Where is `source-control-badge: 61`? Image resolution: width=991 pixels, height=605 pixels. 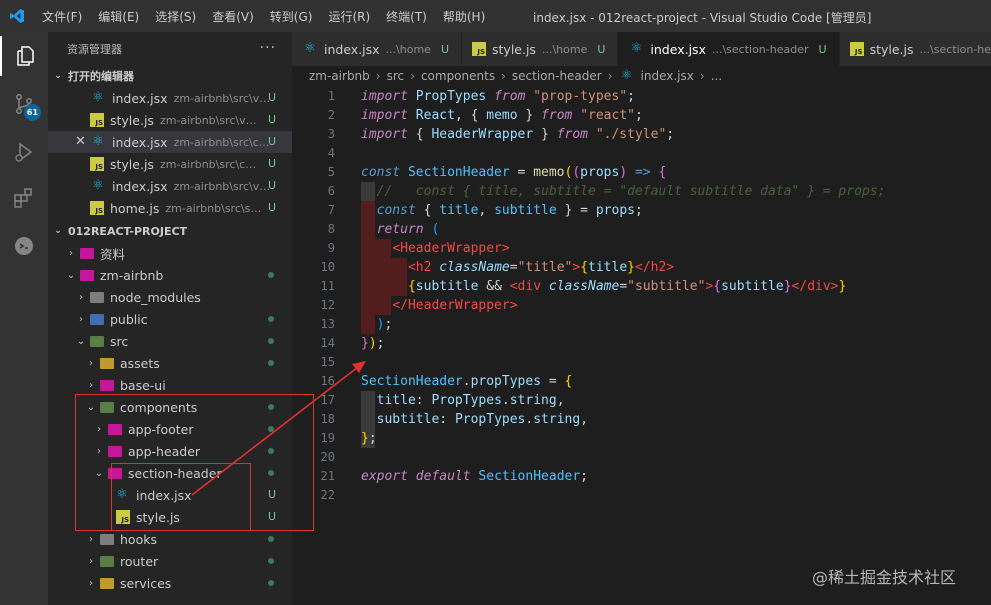 source-control-badge: 61 is located at coordinates (32, 112).